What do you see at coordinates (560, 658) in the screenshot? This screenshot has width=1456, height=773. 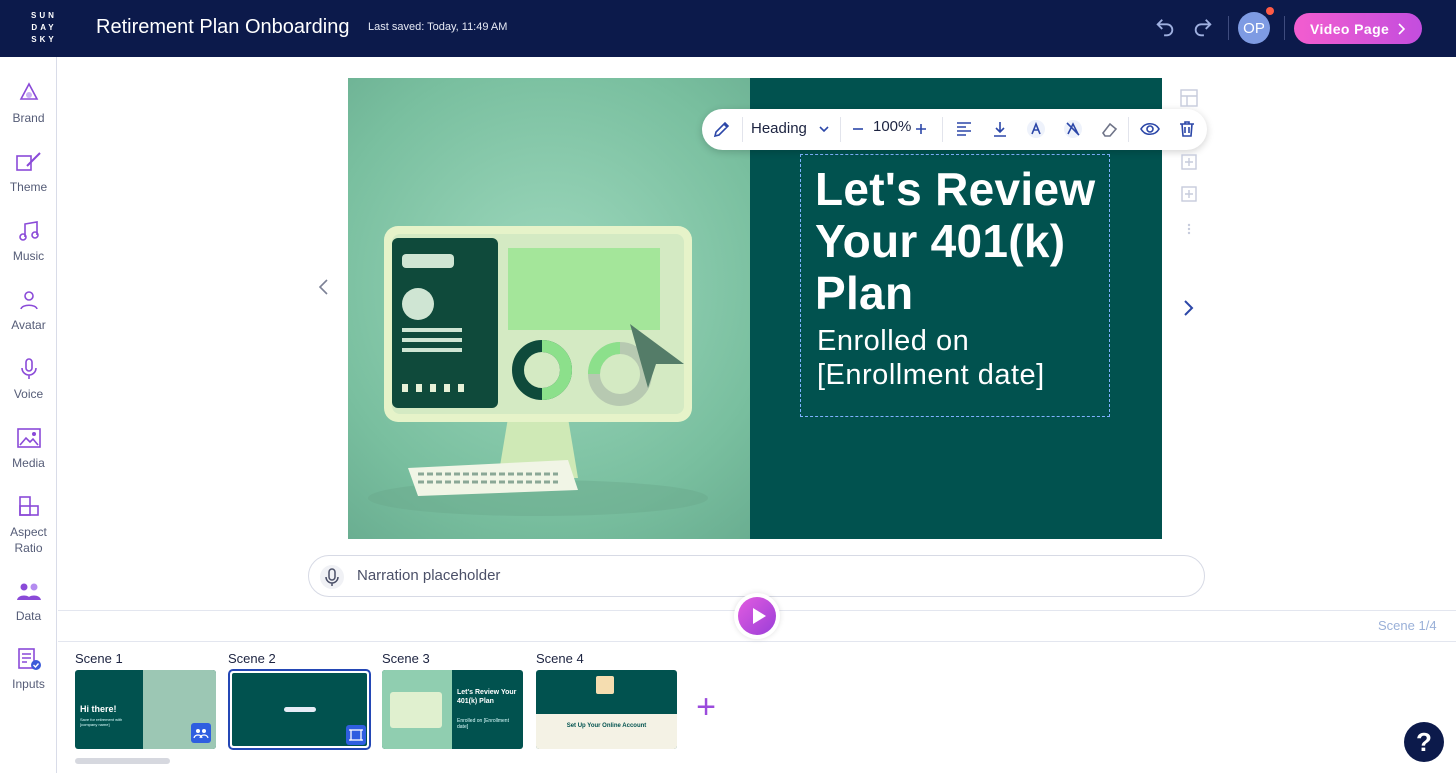 I see `scene-label: Scene 4` at bounding box center [560, 658].